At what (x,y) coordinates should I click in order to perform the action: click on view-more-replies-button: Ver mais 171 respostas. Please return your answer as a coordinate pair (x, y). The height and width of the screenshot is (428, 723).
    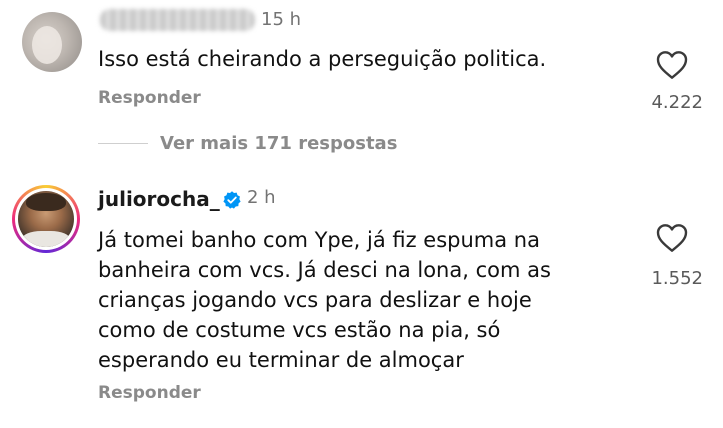
    Looking at the image, I should click on (247, 143).